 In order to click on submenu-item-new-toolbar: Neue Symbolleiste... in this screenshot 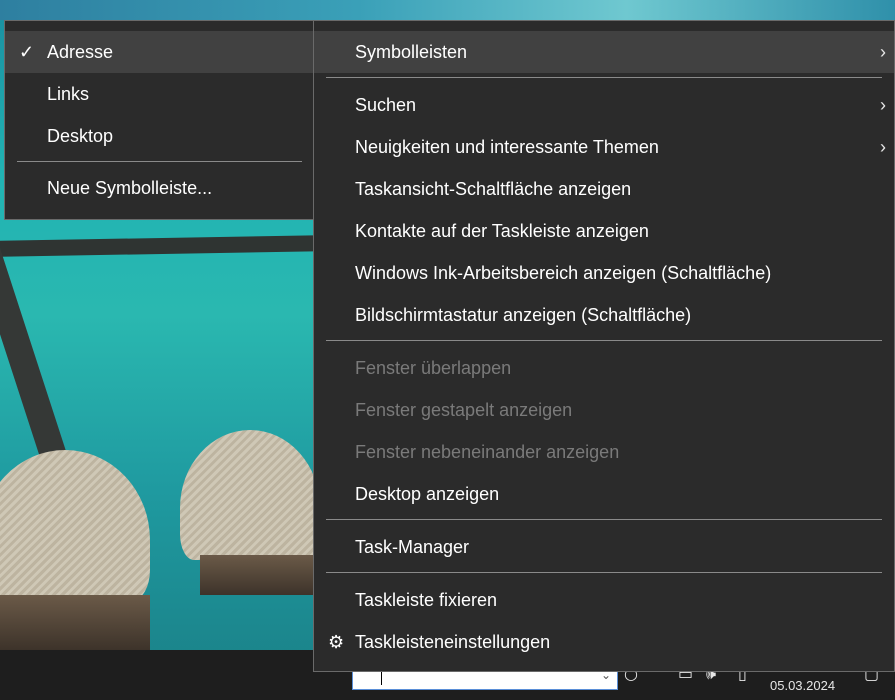, I will do `click(160, 188)`.